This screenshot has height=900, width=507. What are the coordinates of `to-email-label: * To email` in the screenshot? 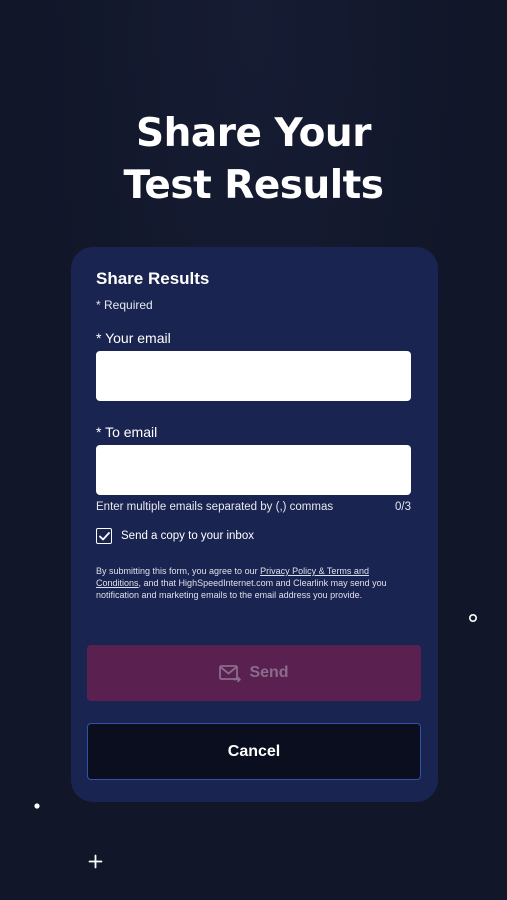 It's located at (127, 432).